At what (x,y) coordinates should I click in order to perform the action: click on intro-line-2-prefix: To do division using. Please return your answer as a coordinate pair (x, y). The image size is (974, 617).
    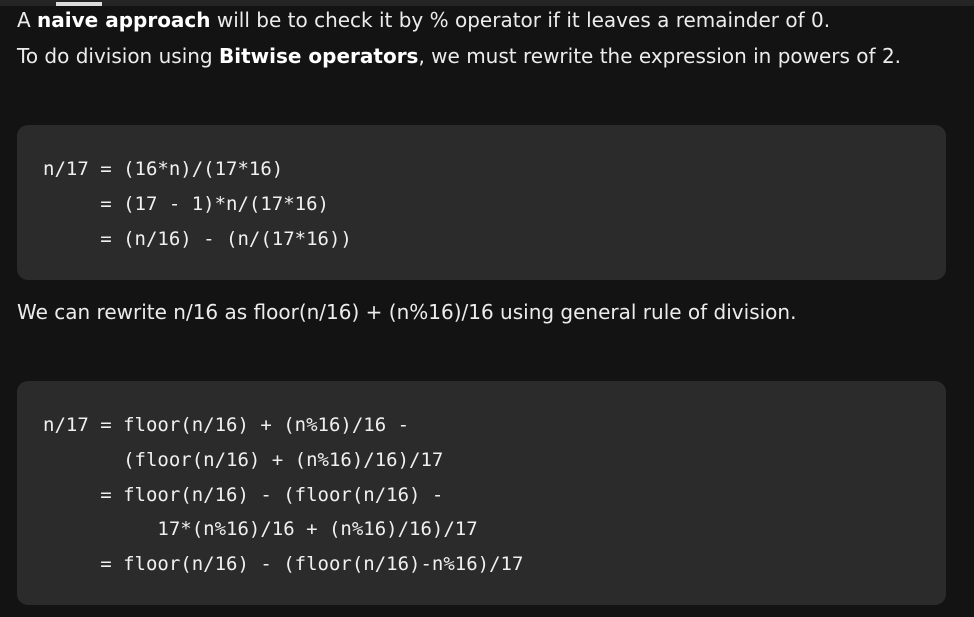
    Looking at the image, I should click on (118, 56).